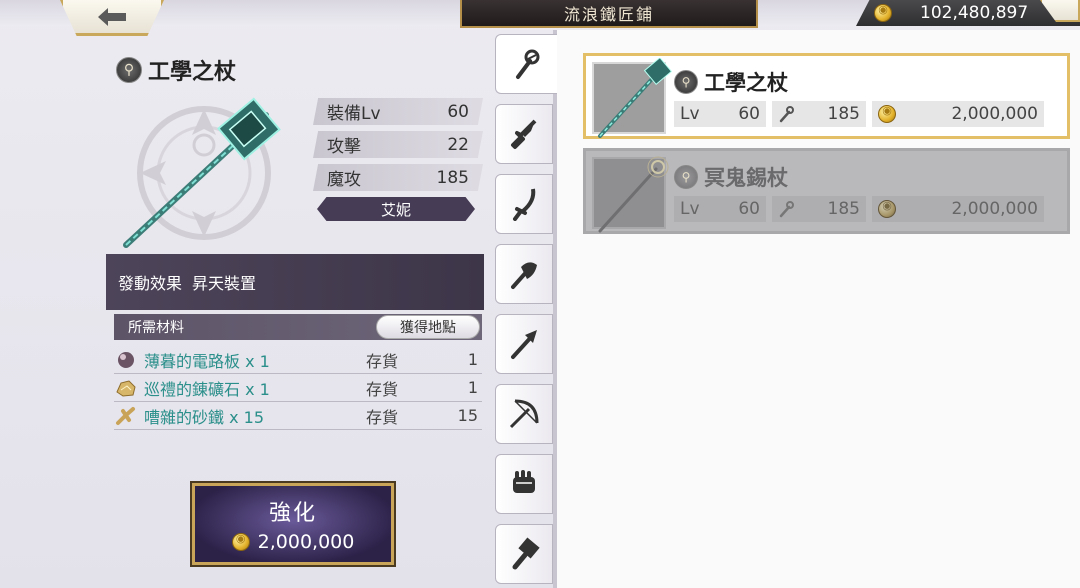 The height and width of the screenshot is (588, 1080). I want to click on stats-panel: 裝備Lv 60 攻擊 22 魔攻 185 艾妮, so click(398, 159).